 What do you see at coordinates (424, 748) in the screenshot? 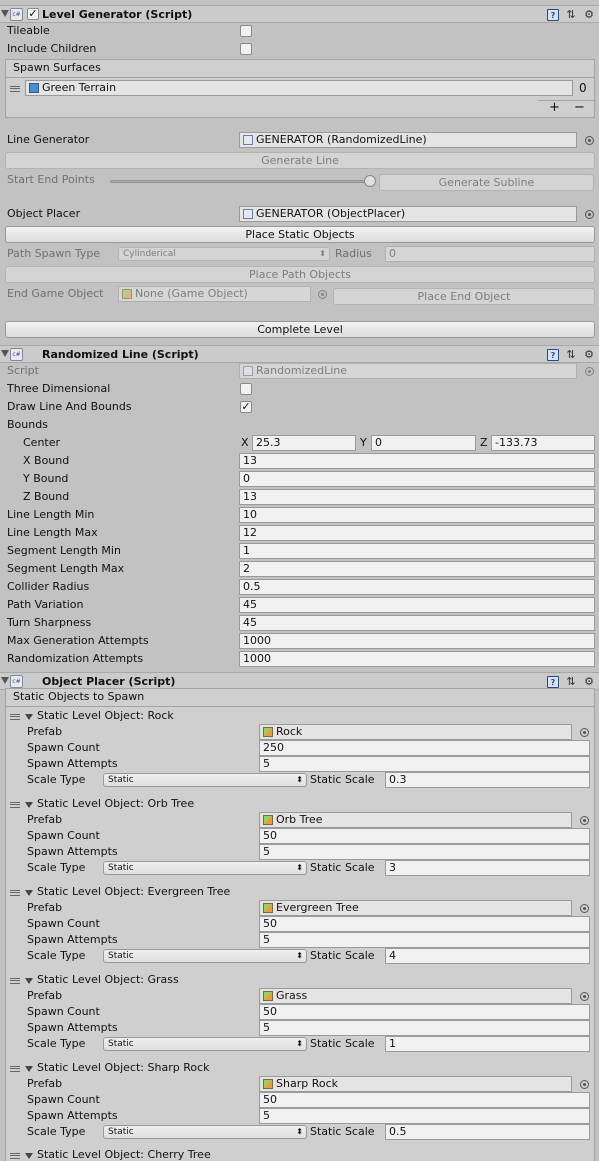
I see `spawn-count-field: 250` at bounding box center [424, 748].